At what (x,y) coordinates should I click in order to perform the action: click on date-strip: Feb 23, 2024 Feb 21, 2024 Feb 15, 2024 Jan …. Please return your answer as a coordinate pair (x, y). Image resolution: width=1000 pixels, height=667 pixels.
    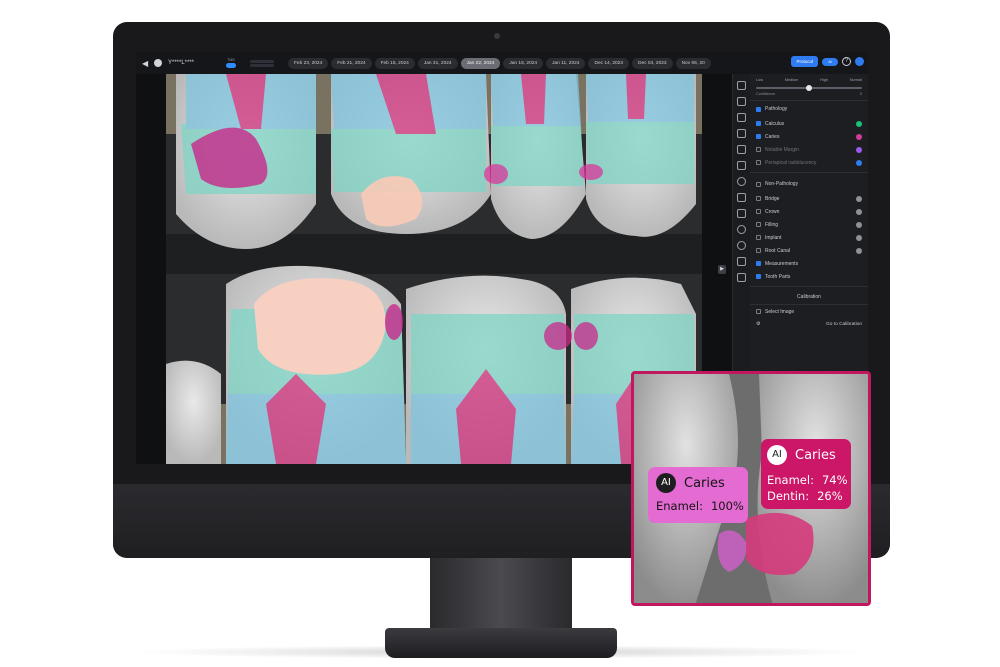
    Looking at the image, I should click on (499, 63).